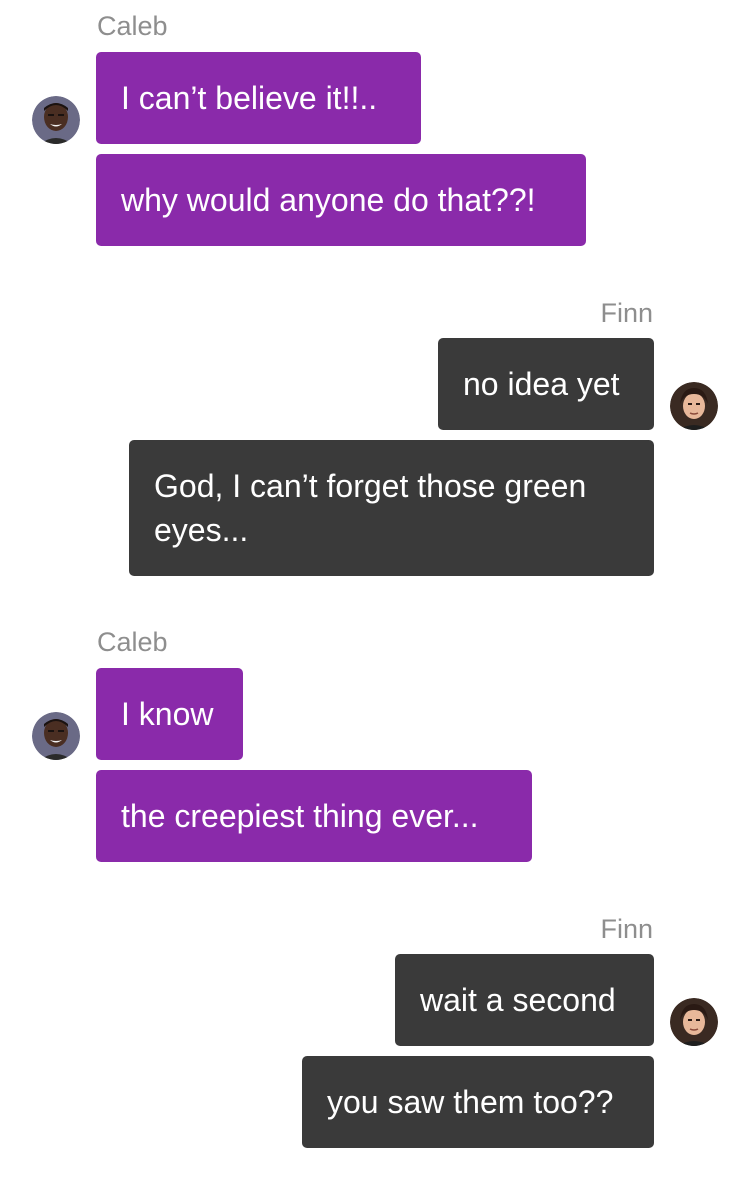 Image resolution: width=750 pixels, height=1193 pixels. What do you see at coordinates (470, 1102) in the screenshot?
I see `message-text: you saw them too??` at bounding box center [470, 1102].